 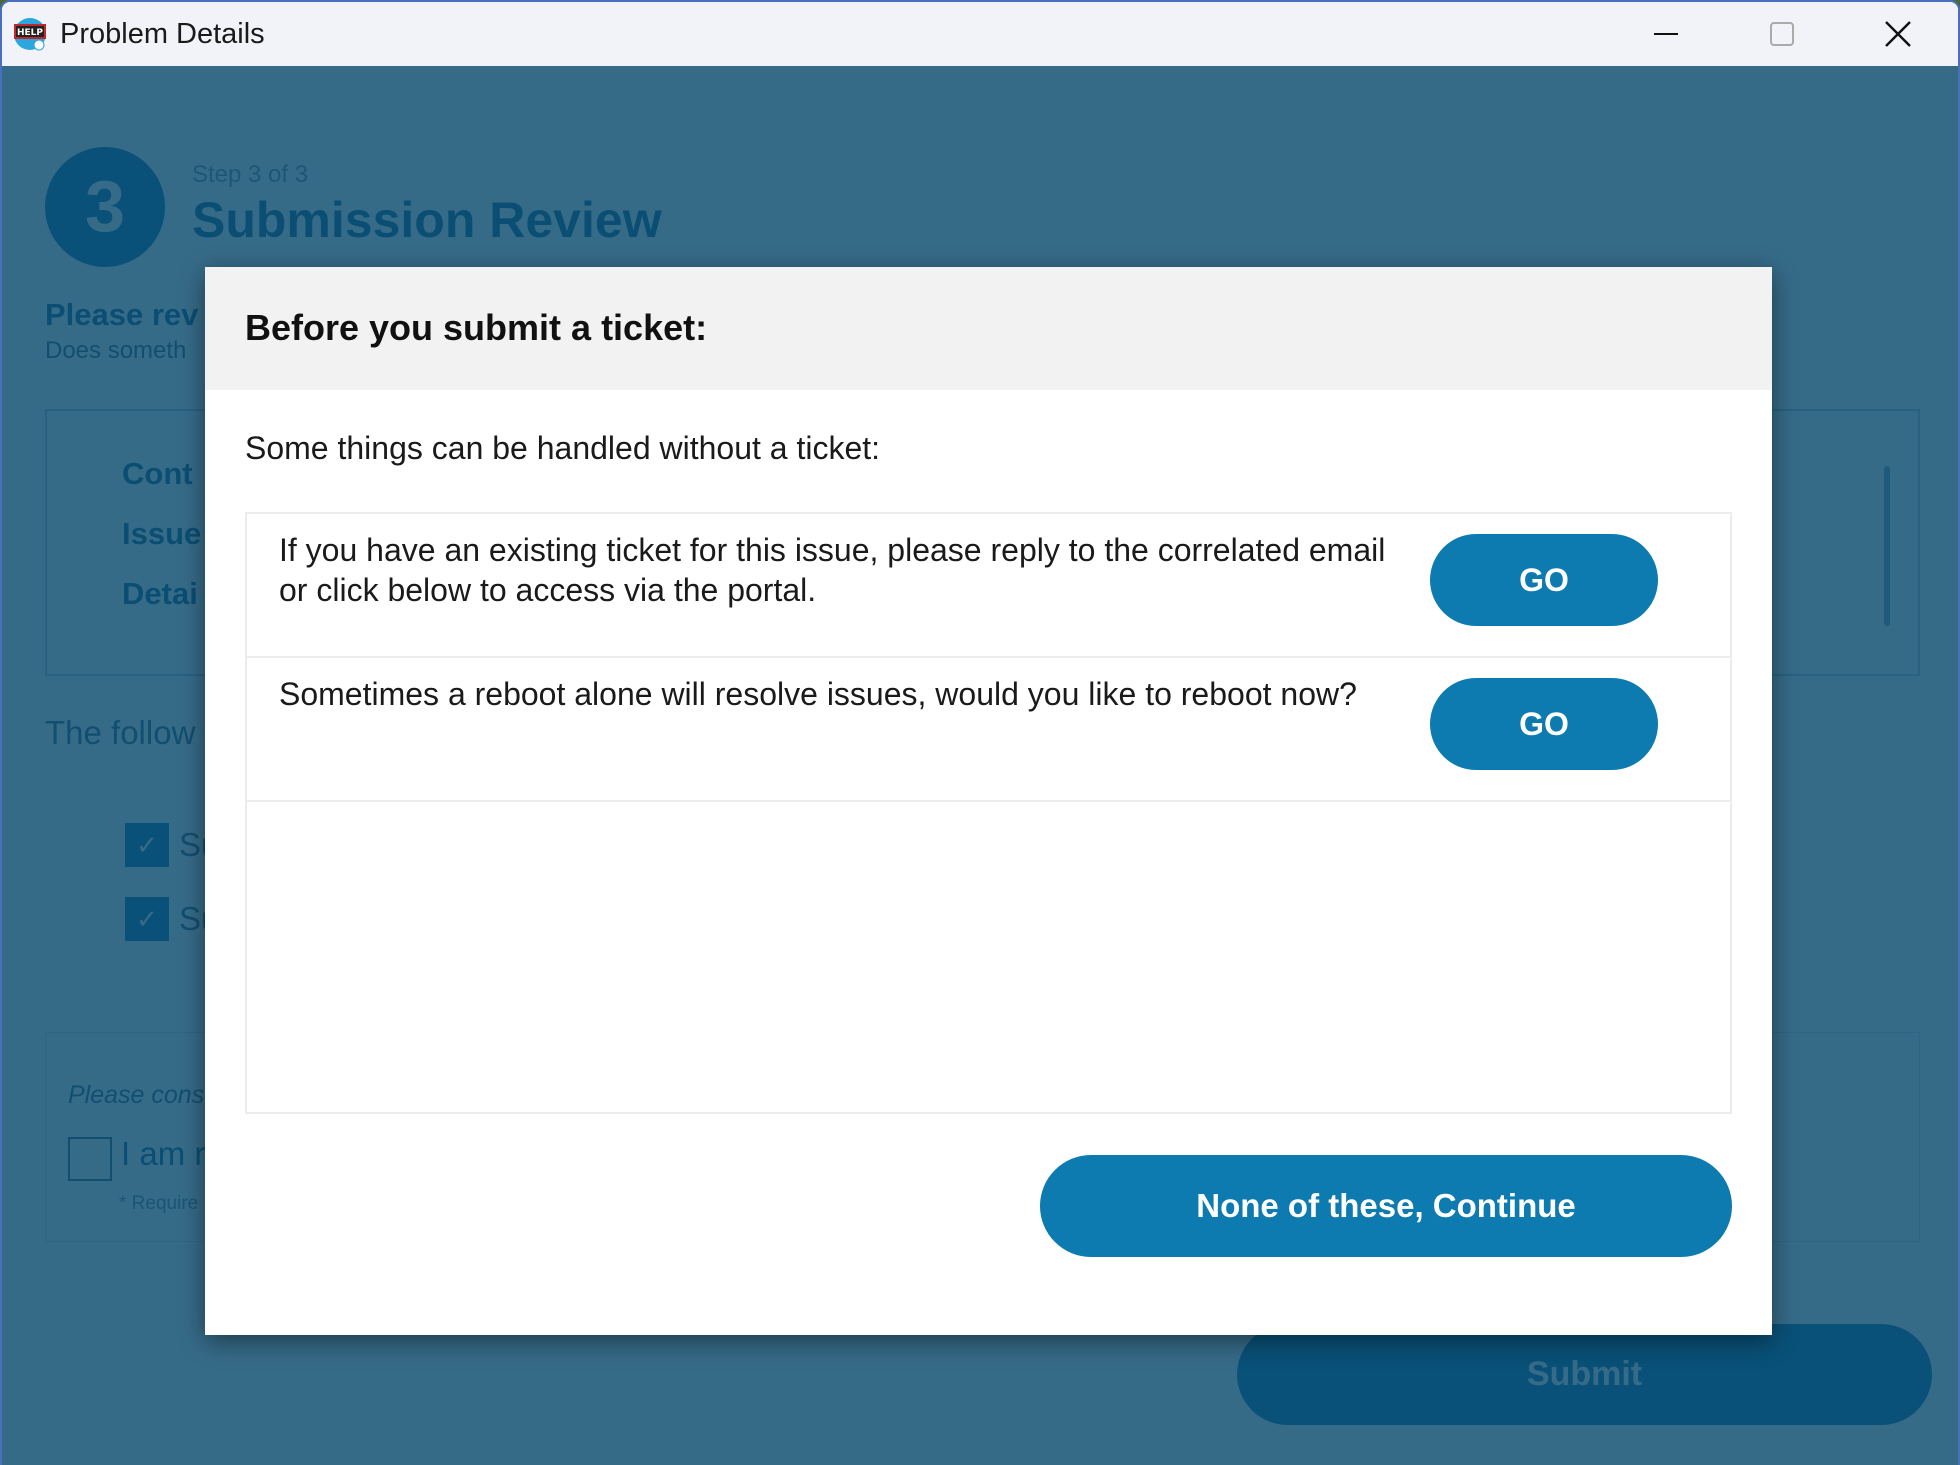 I want to click on close-icon, so click(x=1898, y=34).